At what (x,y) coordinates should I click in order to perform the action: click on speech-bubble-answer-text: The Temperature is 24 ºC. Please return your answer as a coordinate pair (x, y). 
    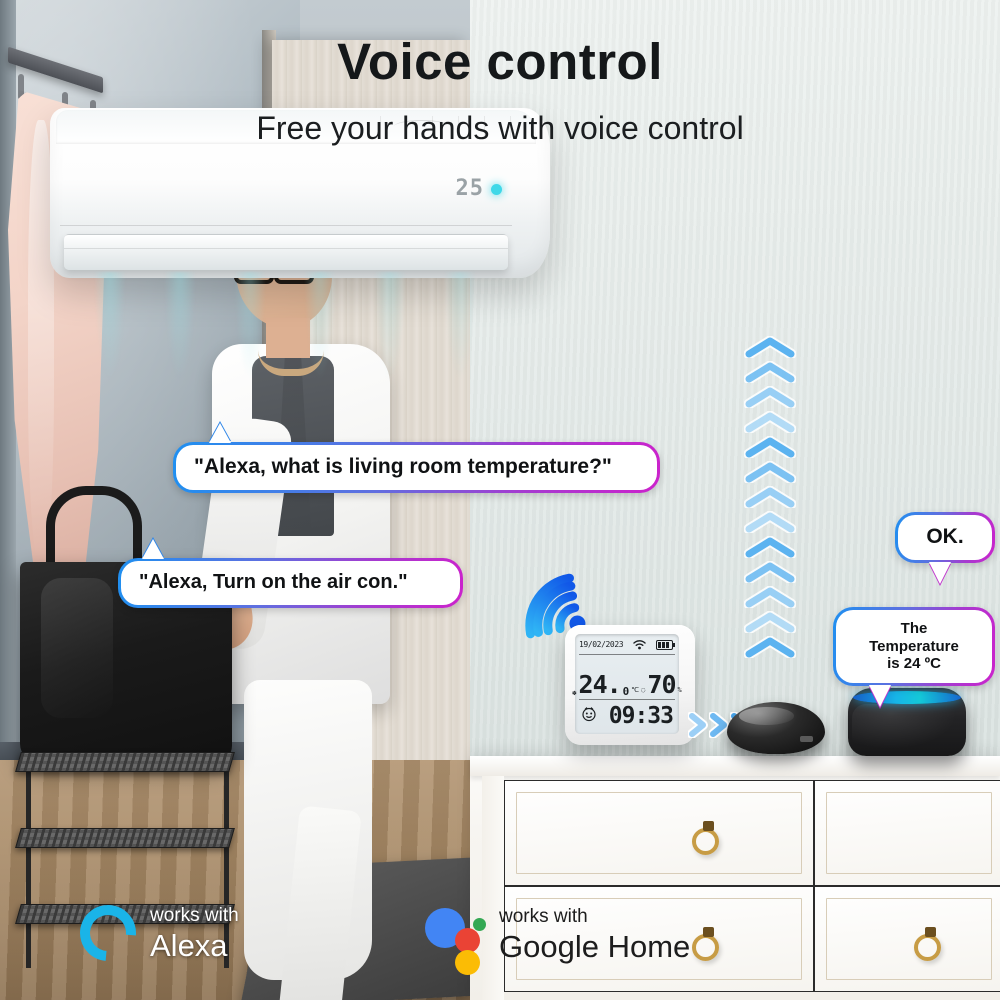
    Looking at the image, I should click on (914, 647).